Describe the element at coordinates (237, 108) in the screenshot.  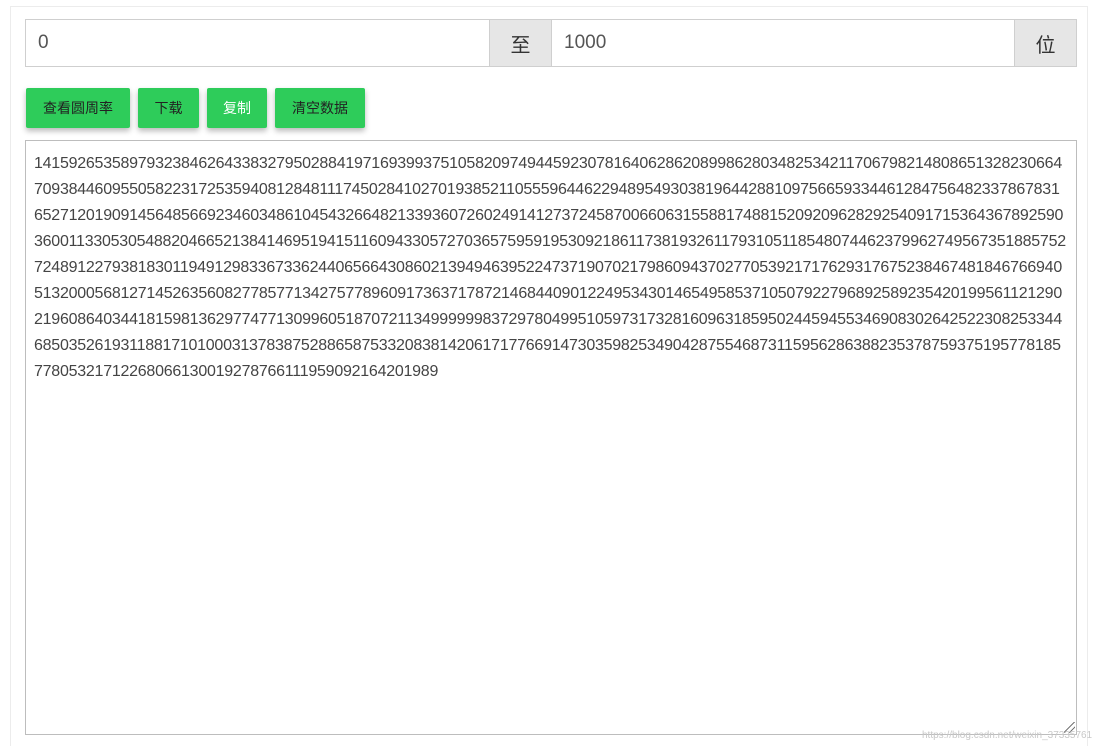
I see `copy-button: 复制` at that location.